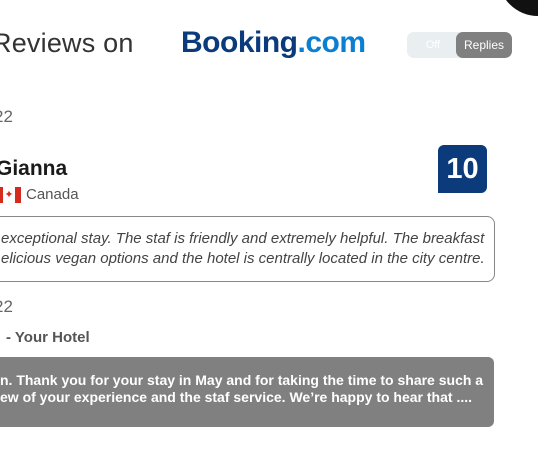 This screenshot has height=467, width=538. Describe the element at coordinates (484, 45) in the screenshot. I see `toggle-replies-label: Replies` at that location.